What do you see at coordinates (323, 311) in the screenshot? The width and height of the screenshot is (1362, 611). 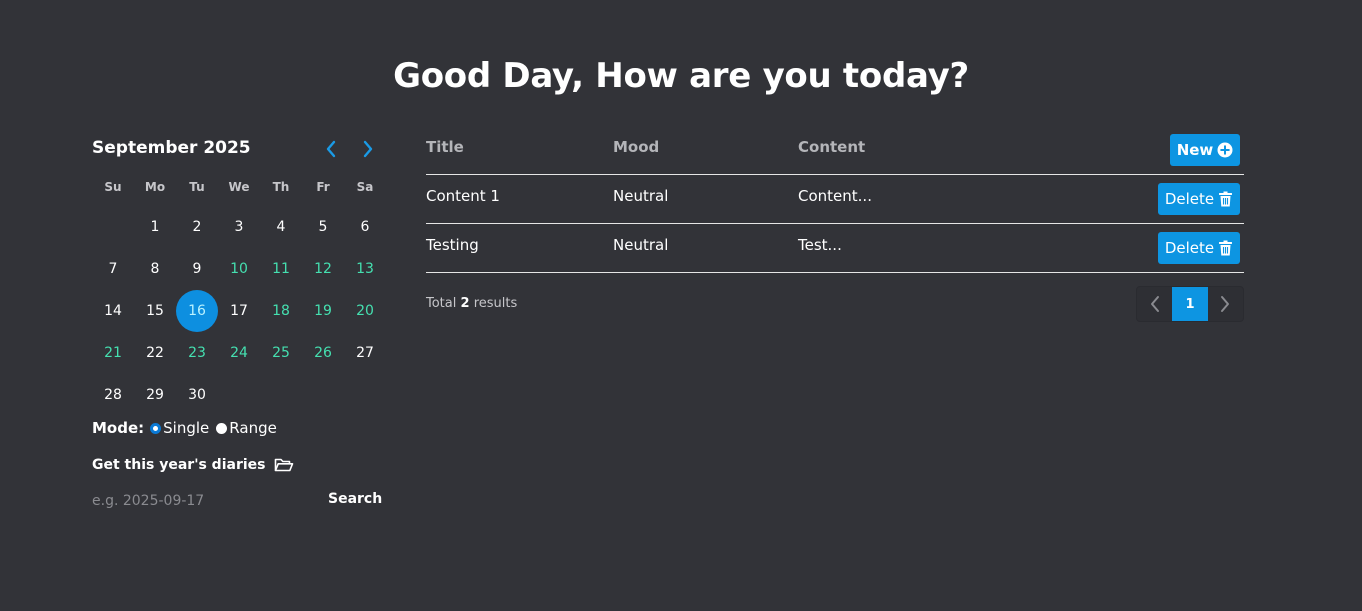 I see `calendar-day: 19` at bounding box center [323, 311].